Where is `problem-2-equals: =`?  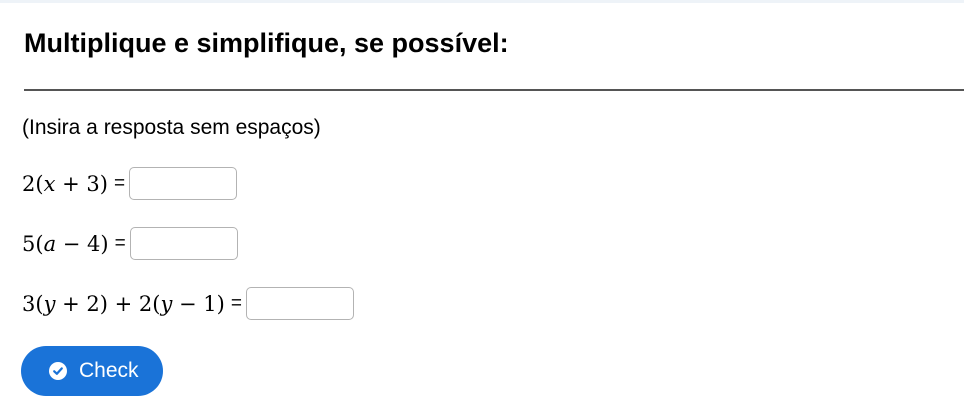 problem-2-equals: = is located at coordinates (120, 243).